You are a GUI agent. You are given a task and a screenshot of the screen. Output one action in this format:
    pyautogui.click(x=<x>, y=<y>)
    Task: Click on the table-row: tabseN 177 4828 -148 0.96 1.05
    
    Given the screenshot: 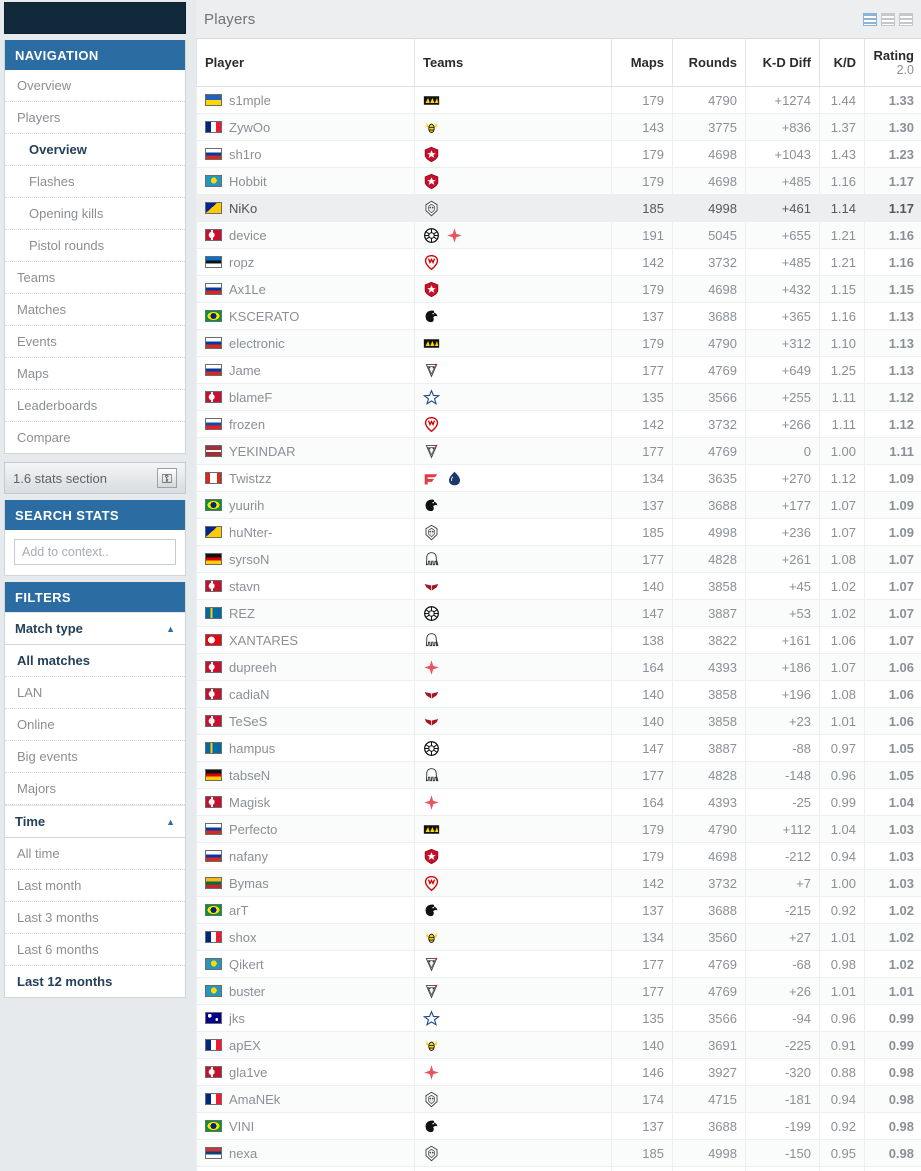 What is the action you would take?
    pyautogui.click(x=558, y=775)
    